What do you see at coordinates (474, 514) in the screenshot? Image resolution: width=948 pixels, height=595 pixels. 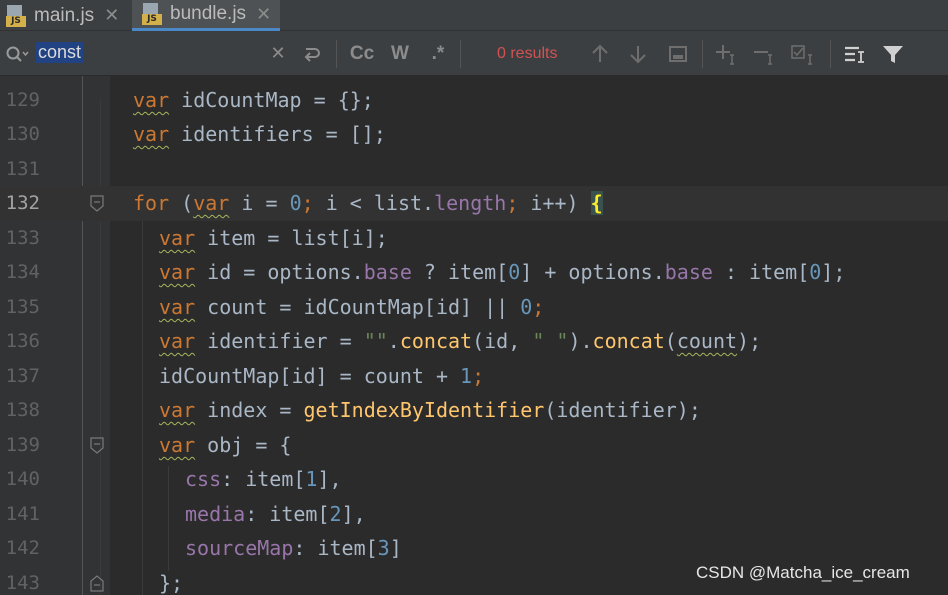 I see `code-line: 141 media: item[2],` at bounding box center [474, 514].